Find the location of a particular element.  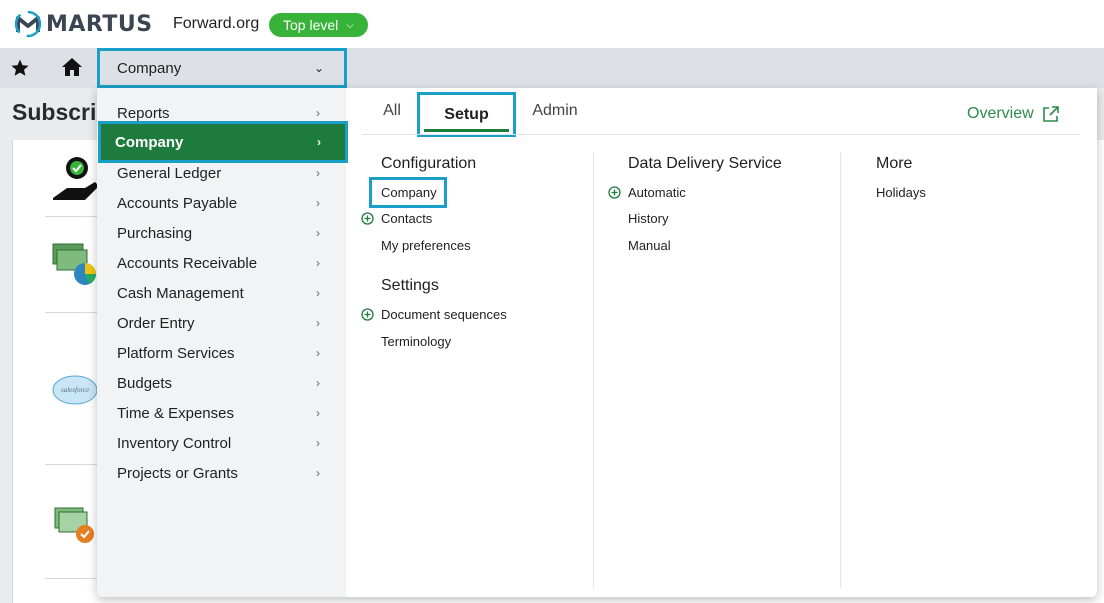

menu-item-general-ledger: General Ledger › is located at coordinates (221, 173).